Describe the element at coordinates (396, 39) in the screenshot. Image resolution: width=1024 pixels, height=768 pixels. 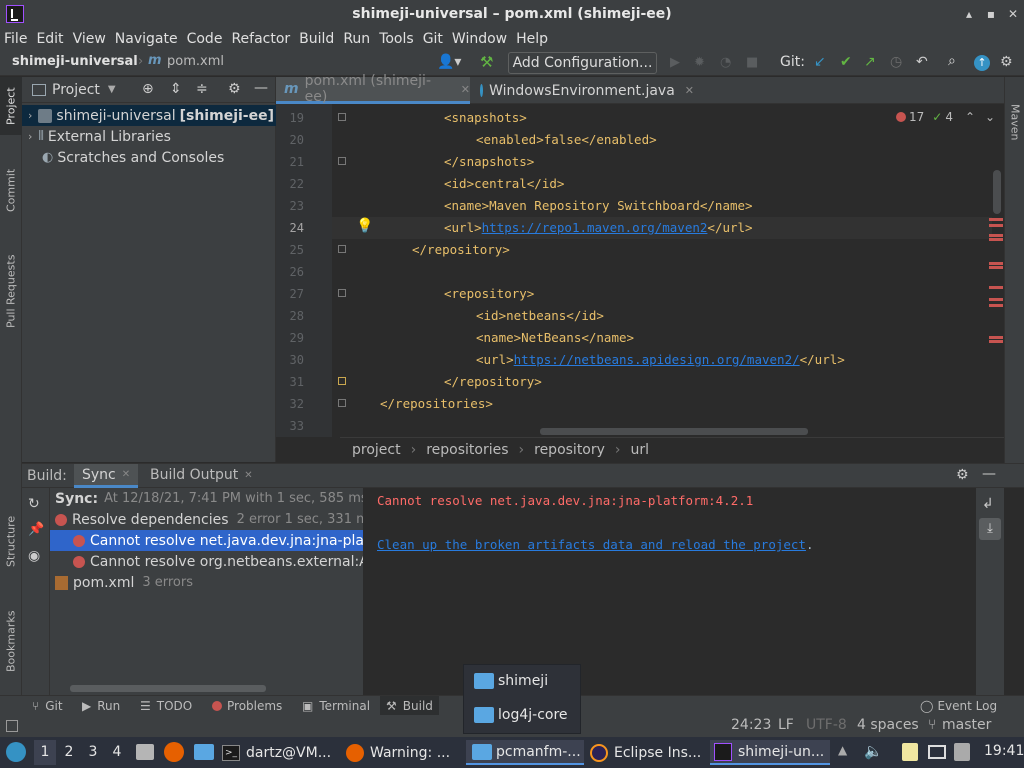
I see `menu-tools: Tools` at that location.